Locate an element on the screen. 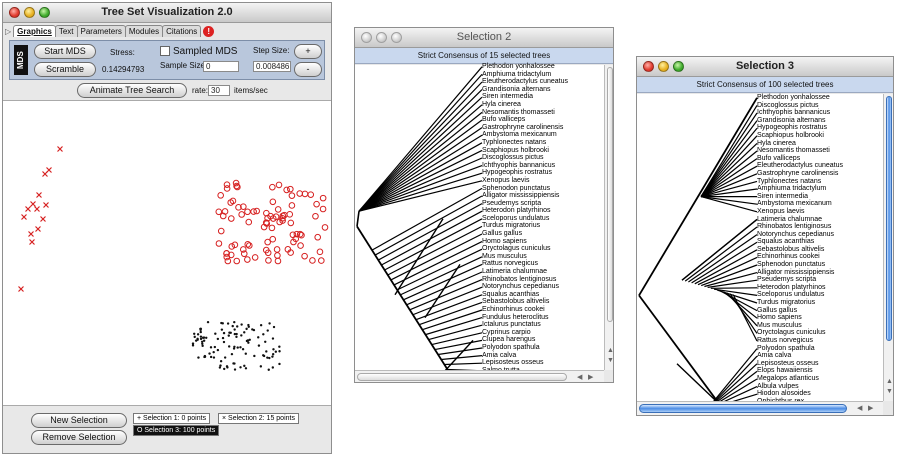 This screenshot has height=460, width=900. taxon-label: Hiodon alosoides is located at coordinates (784, 394).